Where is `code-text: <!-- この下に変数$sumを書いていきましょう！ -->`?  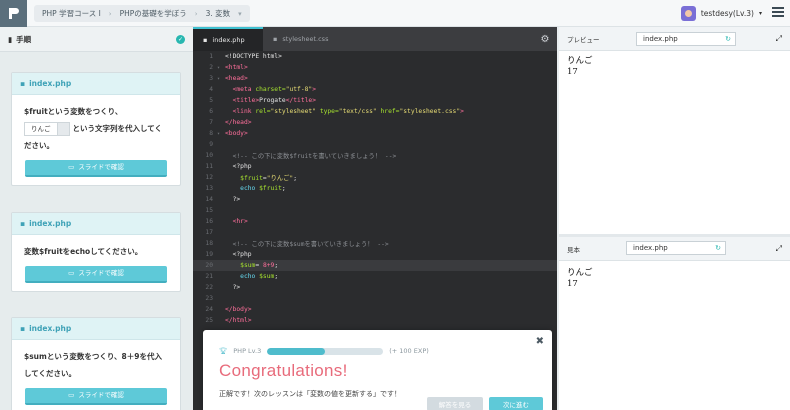 code-text: <!-- この下に変数$sumを書いていきましょう！ --> is located at coordinates (306, 243).